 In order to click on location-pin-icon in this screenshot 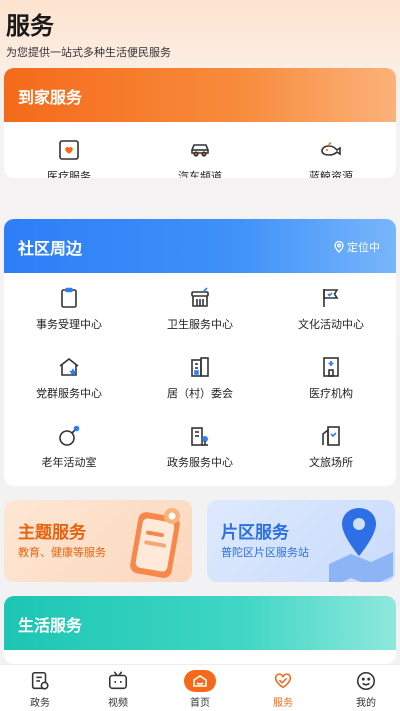, I will do `click(339, 247)`.